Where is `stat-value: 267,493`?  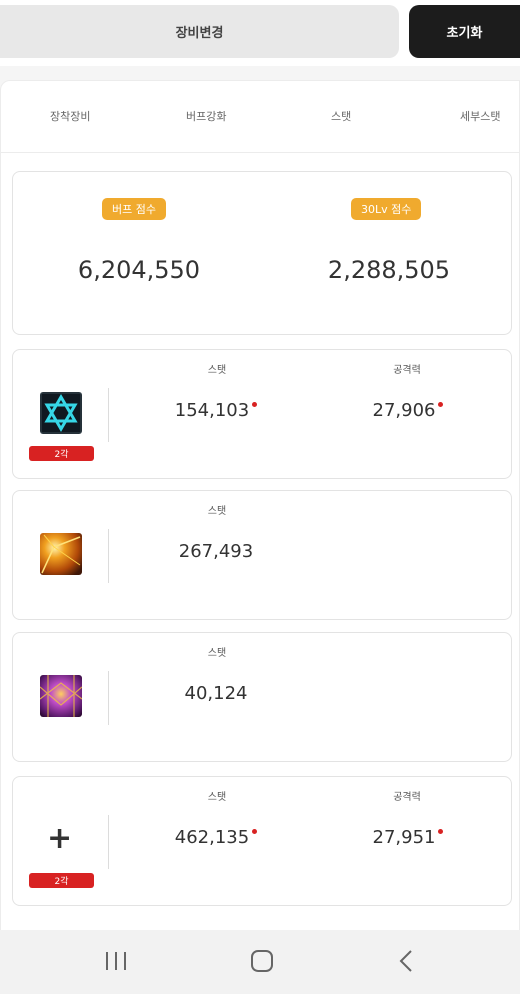 stat-value: 267,493 is located at coordinates (216, 551).